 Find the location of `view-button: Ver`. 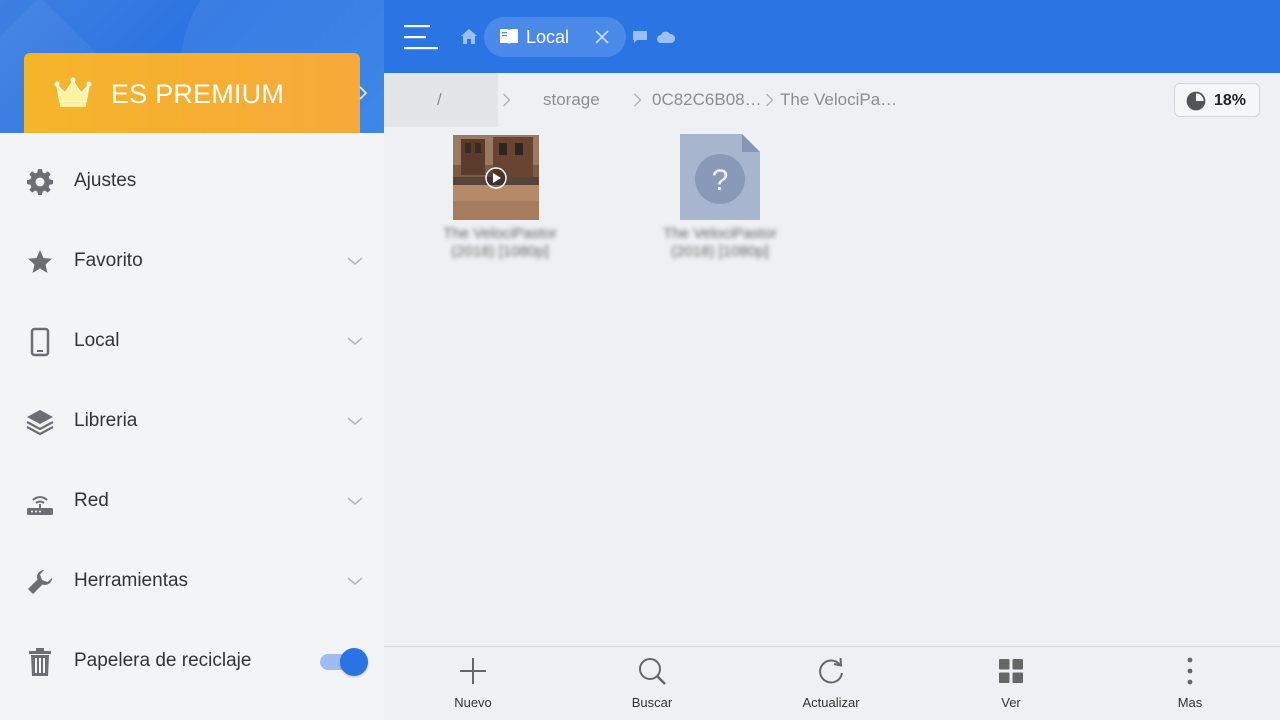

view-button: Ver is located at coordinates (1011, 683).